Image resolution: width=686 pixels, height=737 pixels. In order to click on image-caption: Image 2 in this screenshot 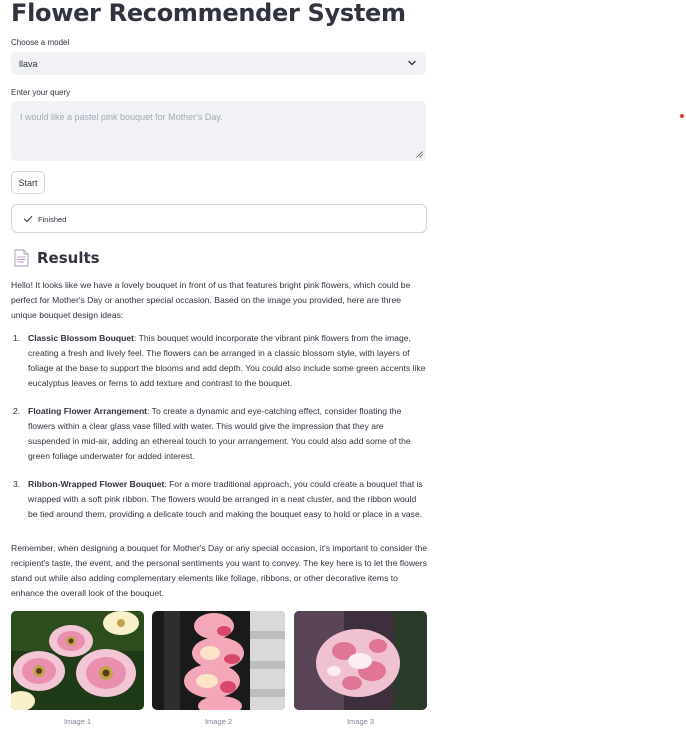, I will do `click(218, 721)`.